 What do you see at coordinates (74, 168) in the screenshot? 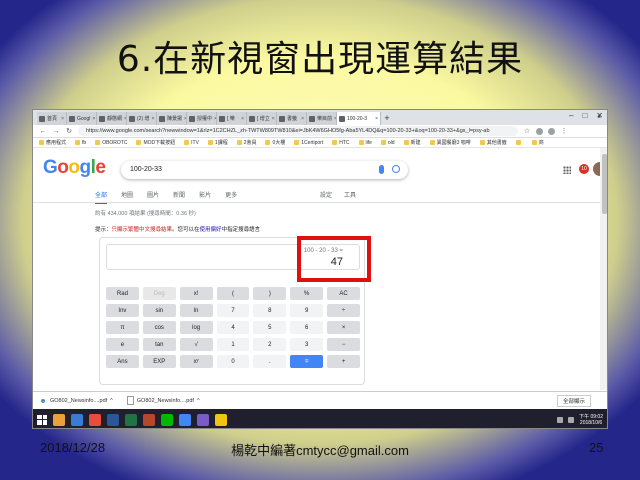
I see `google-logo: Google` at bounding box center [74, 168].